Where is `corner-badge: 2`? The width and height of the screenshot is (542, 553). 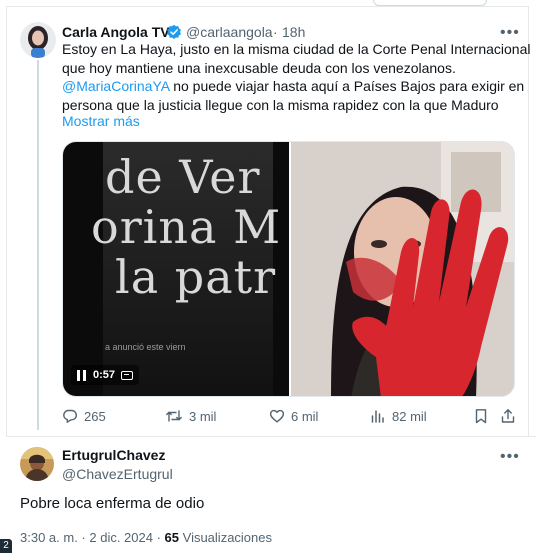 corner-badge: 2 is located at coordinates (6, 546).